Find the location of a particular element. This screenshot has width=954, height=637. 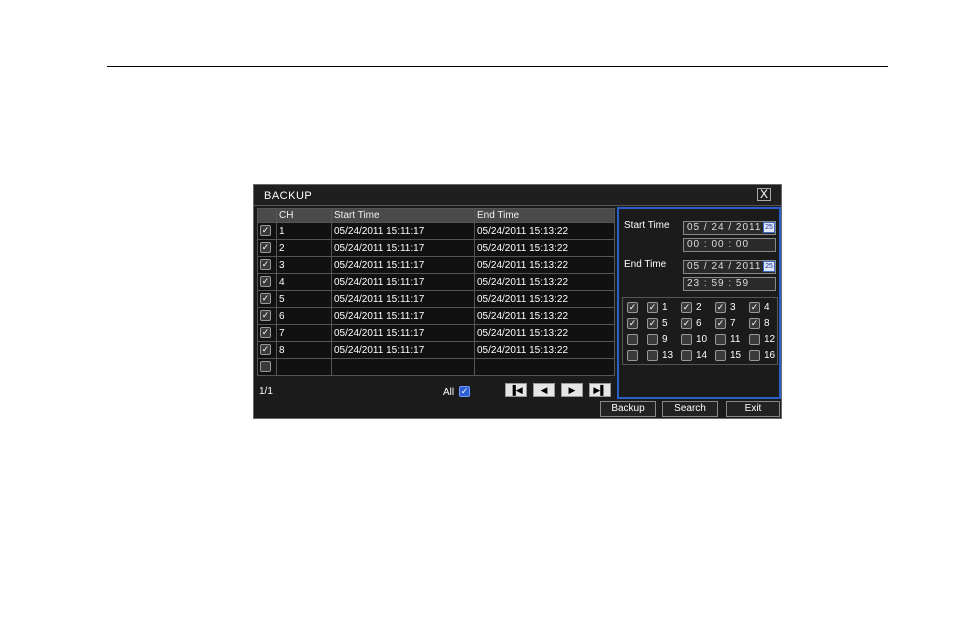

table-row: 605/24/2011 15:11:1705/24/2011 15:13:22 is located at coordinates (436, 316).